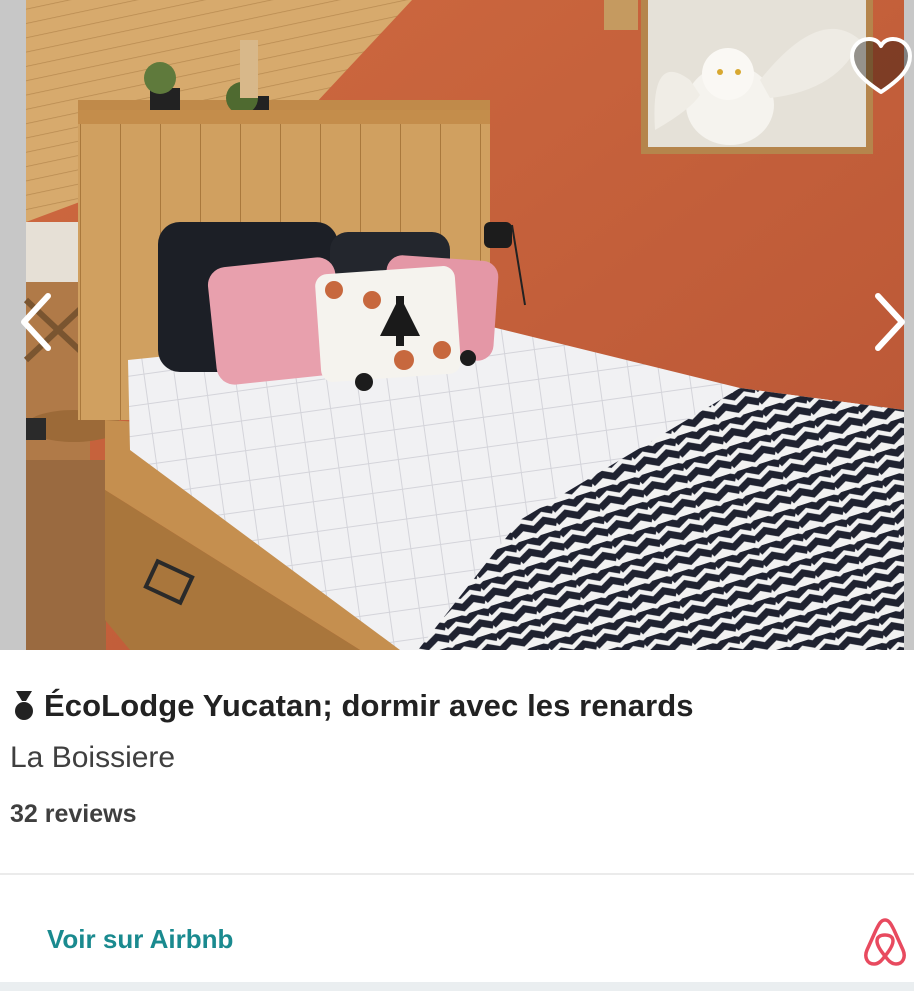 This screenshot has height=1000, width=914. What do you see at coordinates (24, 705) in the screenshot?
I see `superhost-badge-icon` at bounding box center [24, 705].